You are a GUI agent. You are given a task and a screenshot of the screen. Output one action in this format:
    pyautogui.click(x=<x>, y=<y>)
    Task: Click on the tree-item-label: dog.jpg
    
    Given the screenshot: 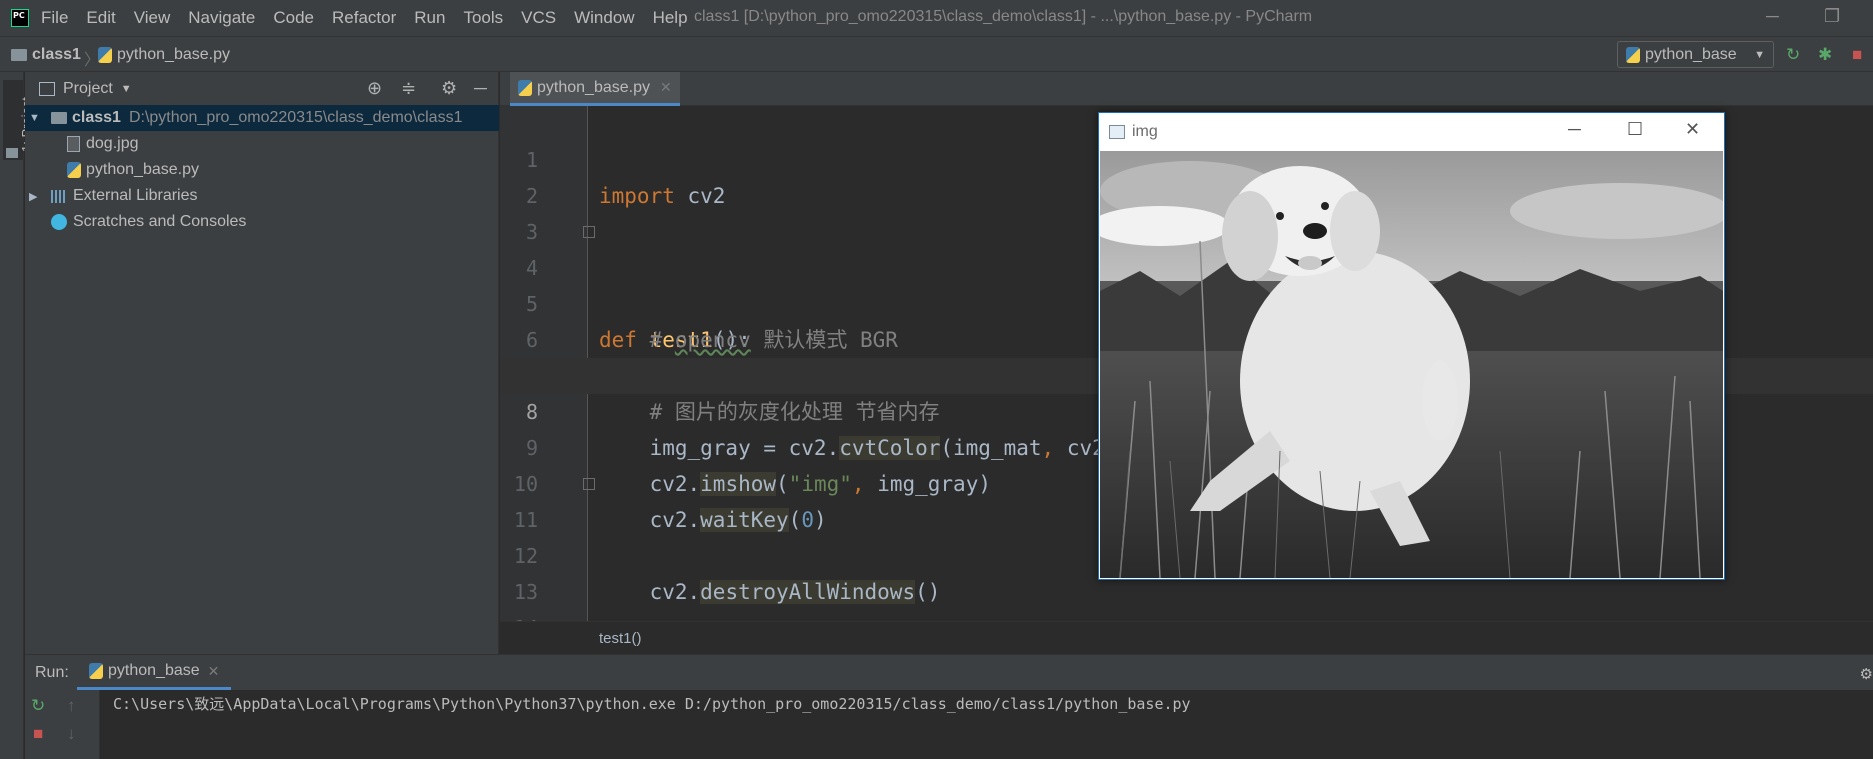 What is the action you would take?
    pyautogui.click(x=112, y=143)
    